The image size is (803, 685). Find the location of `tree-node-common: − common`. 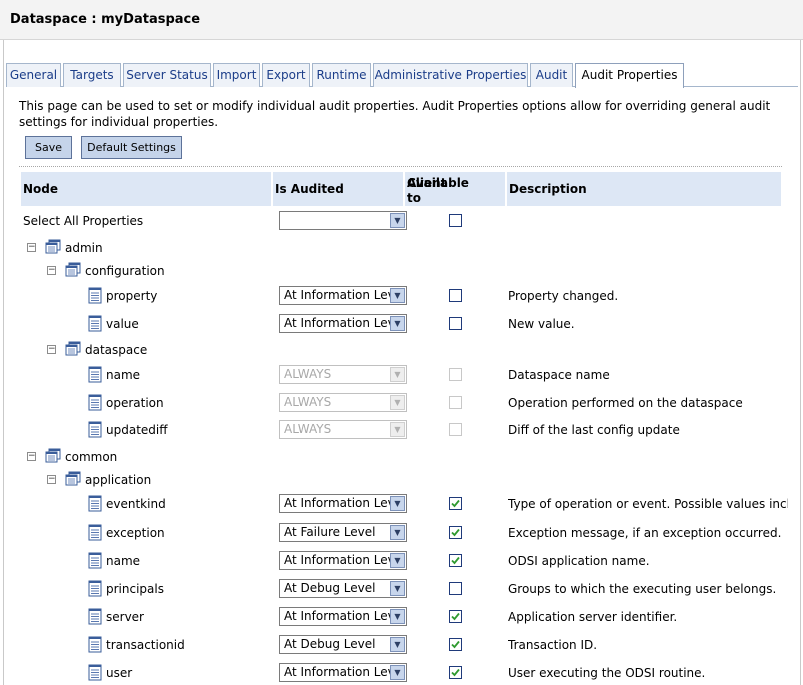

tree-node-common: − common is located at coordinates (401, 457).